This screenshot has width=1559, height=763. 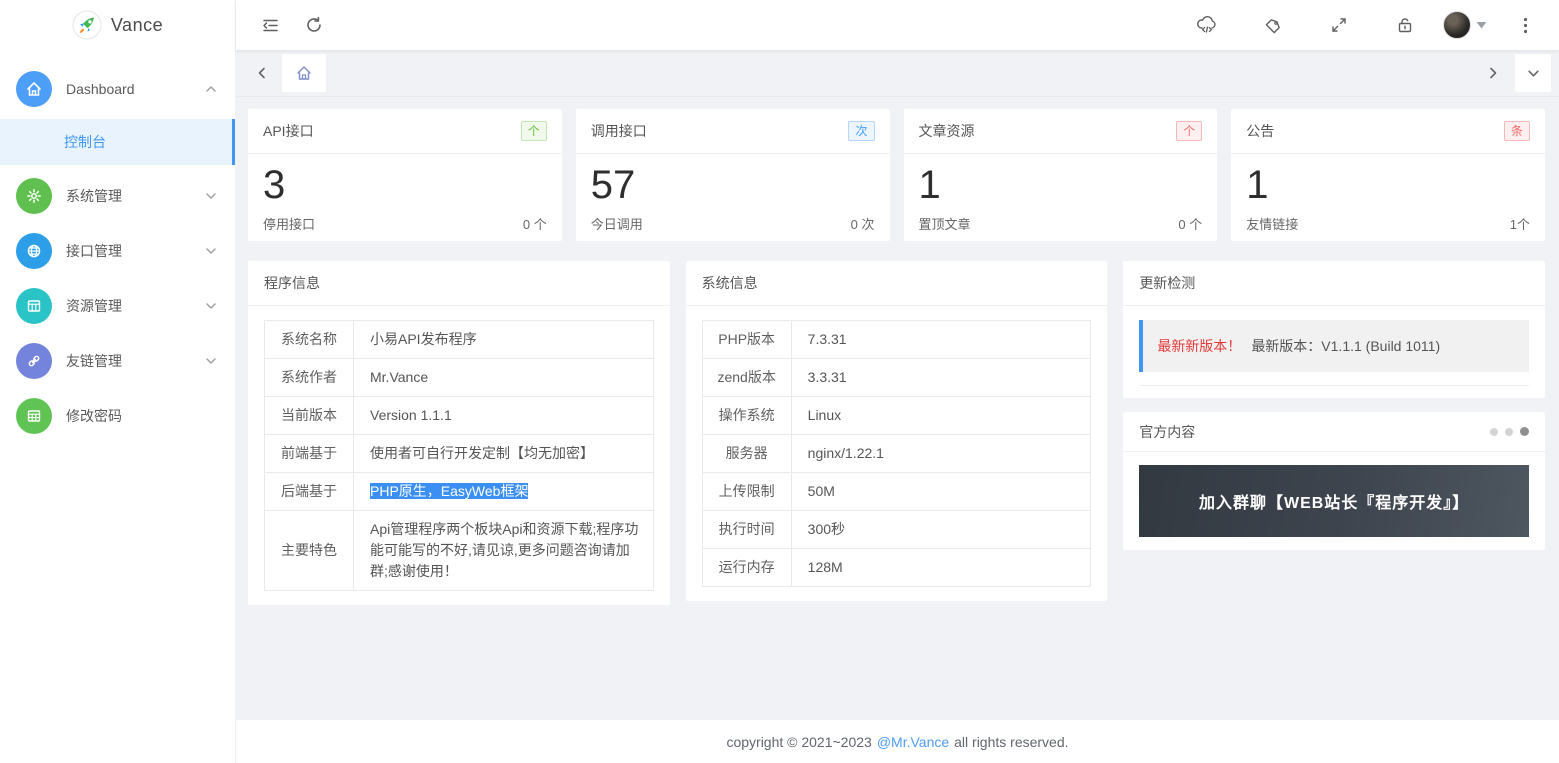 I want to click on stat-foot-value: 1个, so click(x=1519, y=224).